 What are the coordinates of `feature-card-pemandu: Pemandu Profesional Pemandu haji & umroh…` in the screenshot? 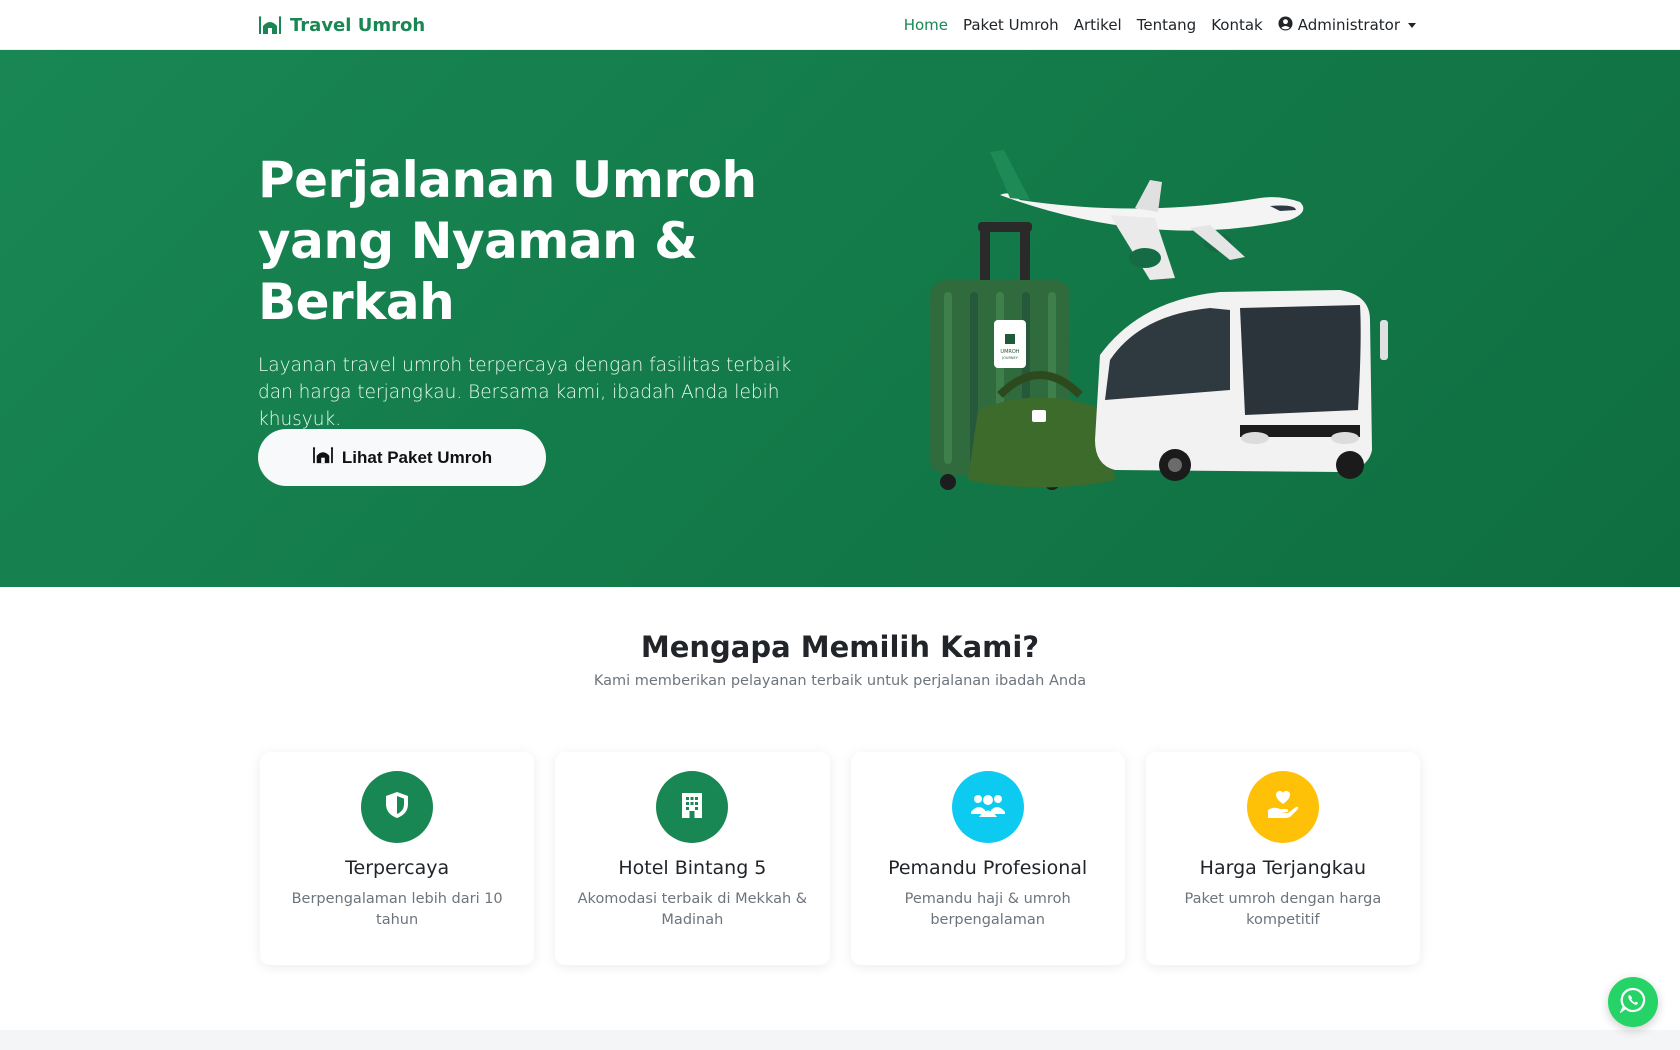 It's located at (987, 858).